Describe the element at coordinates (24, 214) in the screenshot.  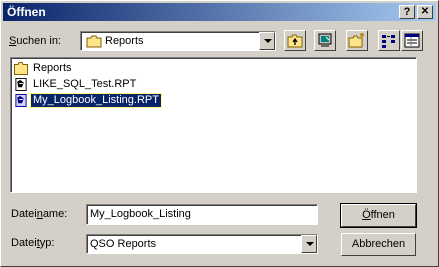
I see `filename-label-pre: Datei` at that location.